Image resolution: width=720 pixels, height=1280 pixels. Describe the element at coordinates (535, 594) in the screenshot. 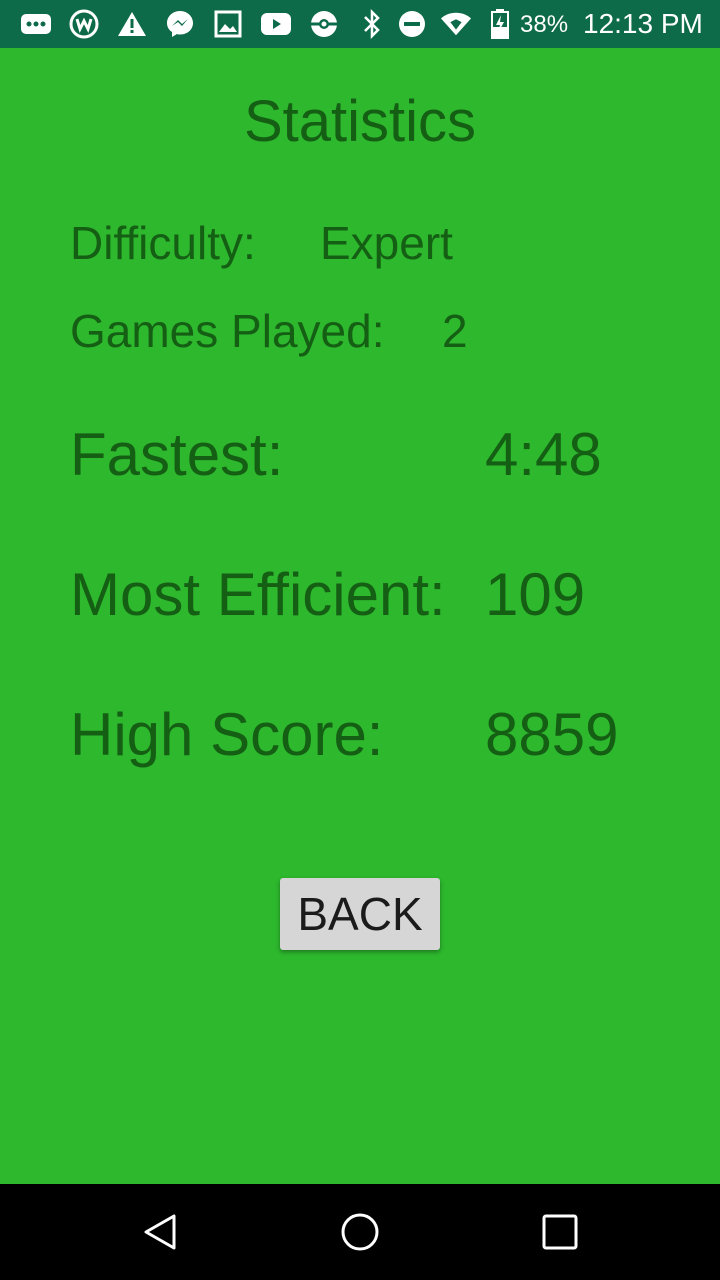

I see `most-efficient-value: 109` at that location.